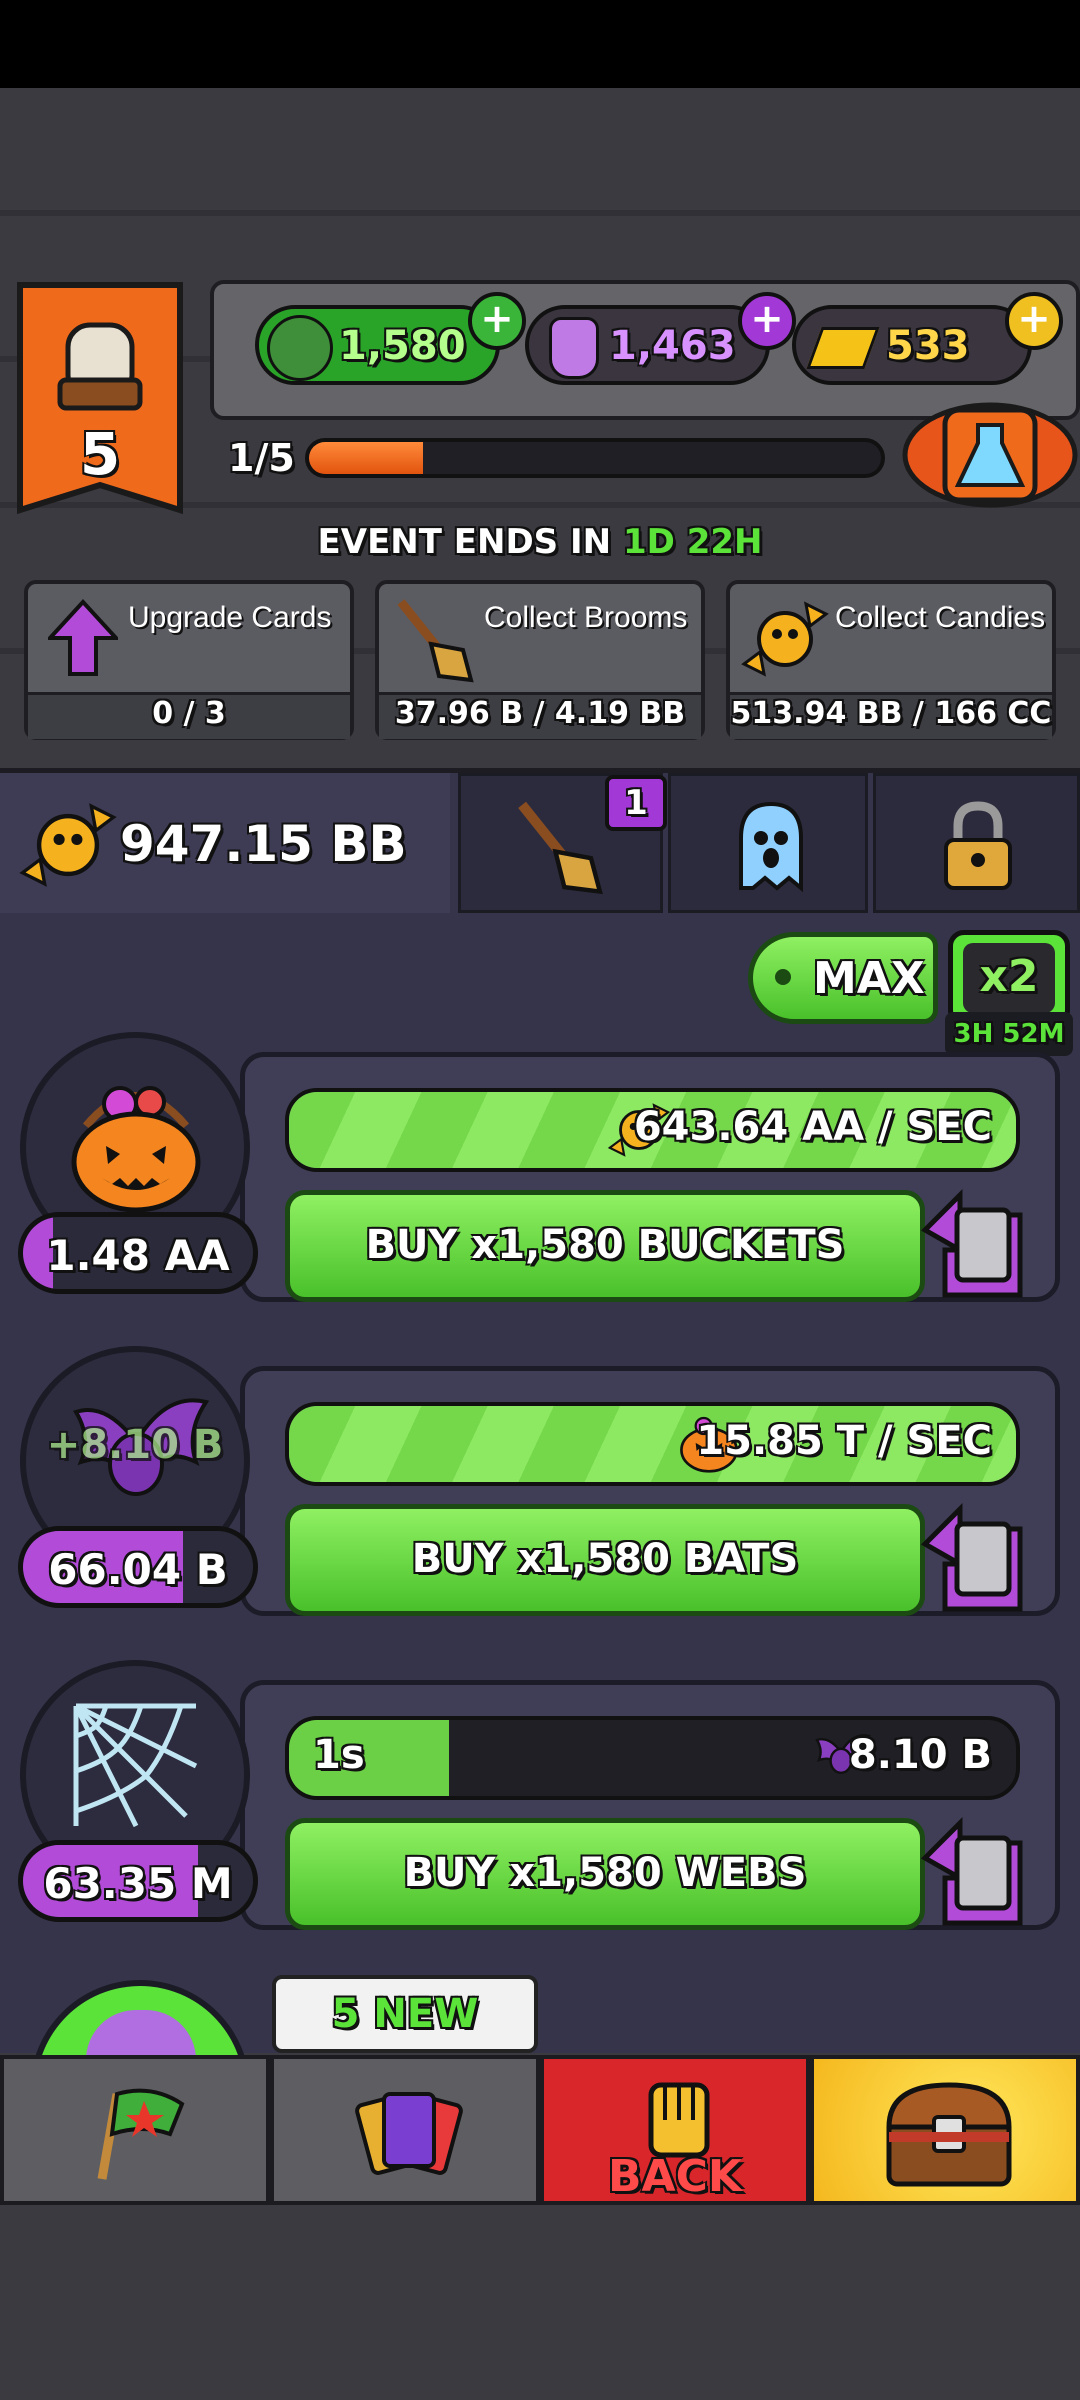 The height and width of the screenshot is (2400, 1080). Describe the element at coordinates (978, 845) in the screenshot. I see `lock-icon` at that location.